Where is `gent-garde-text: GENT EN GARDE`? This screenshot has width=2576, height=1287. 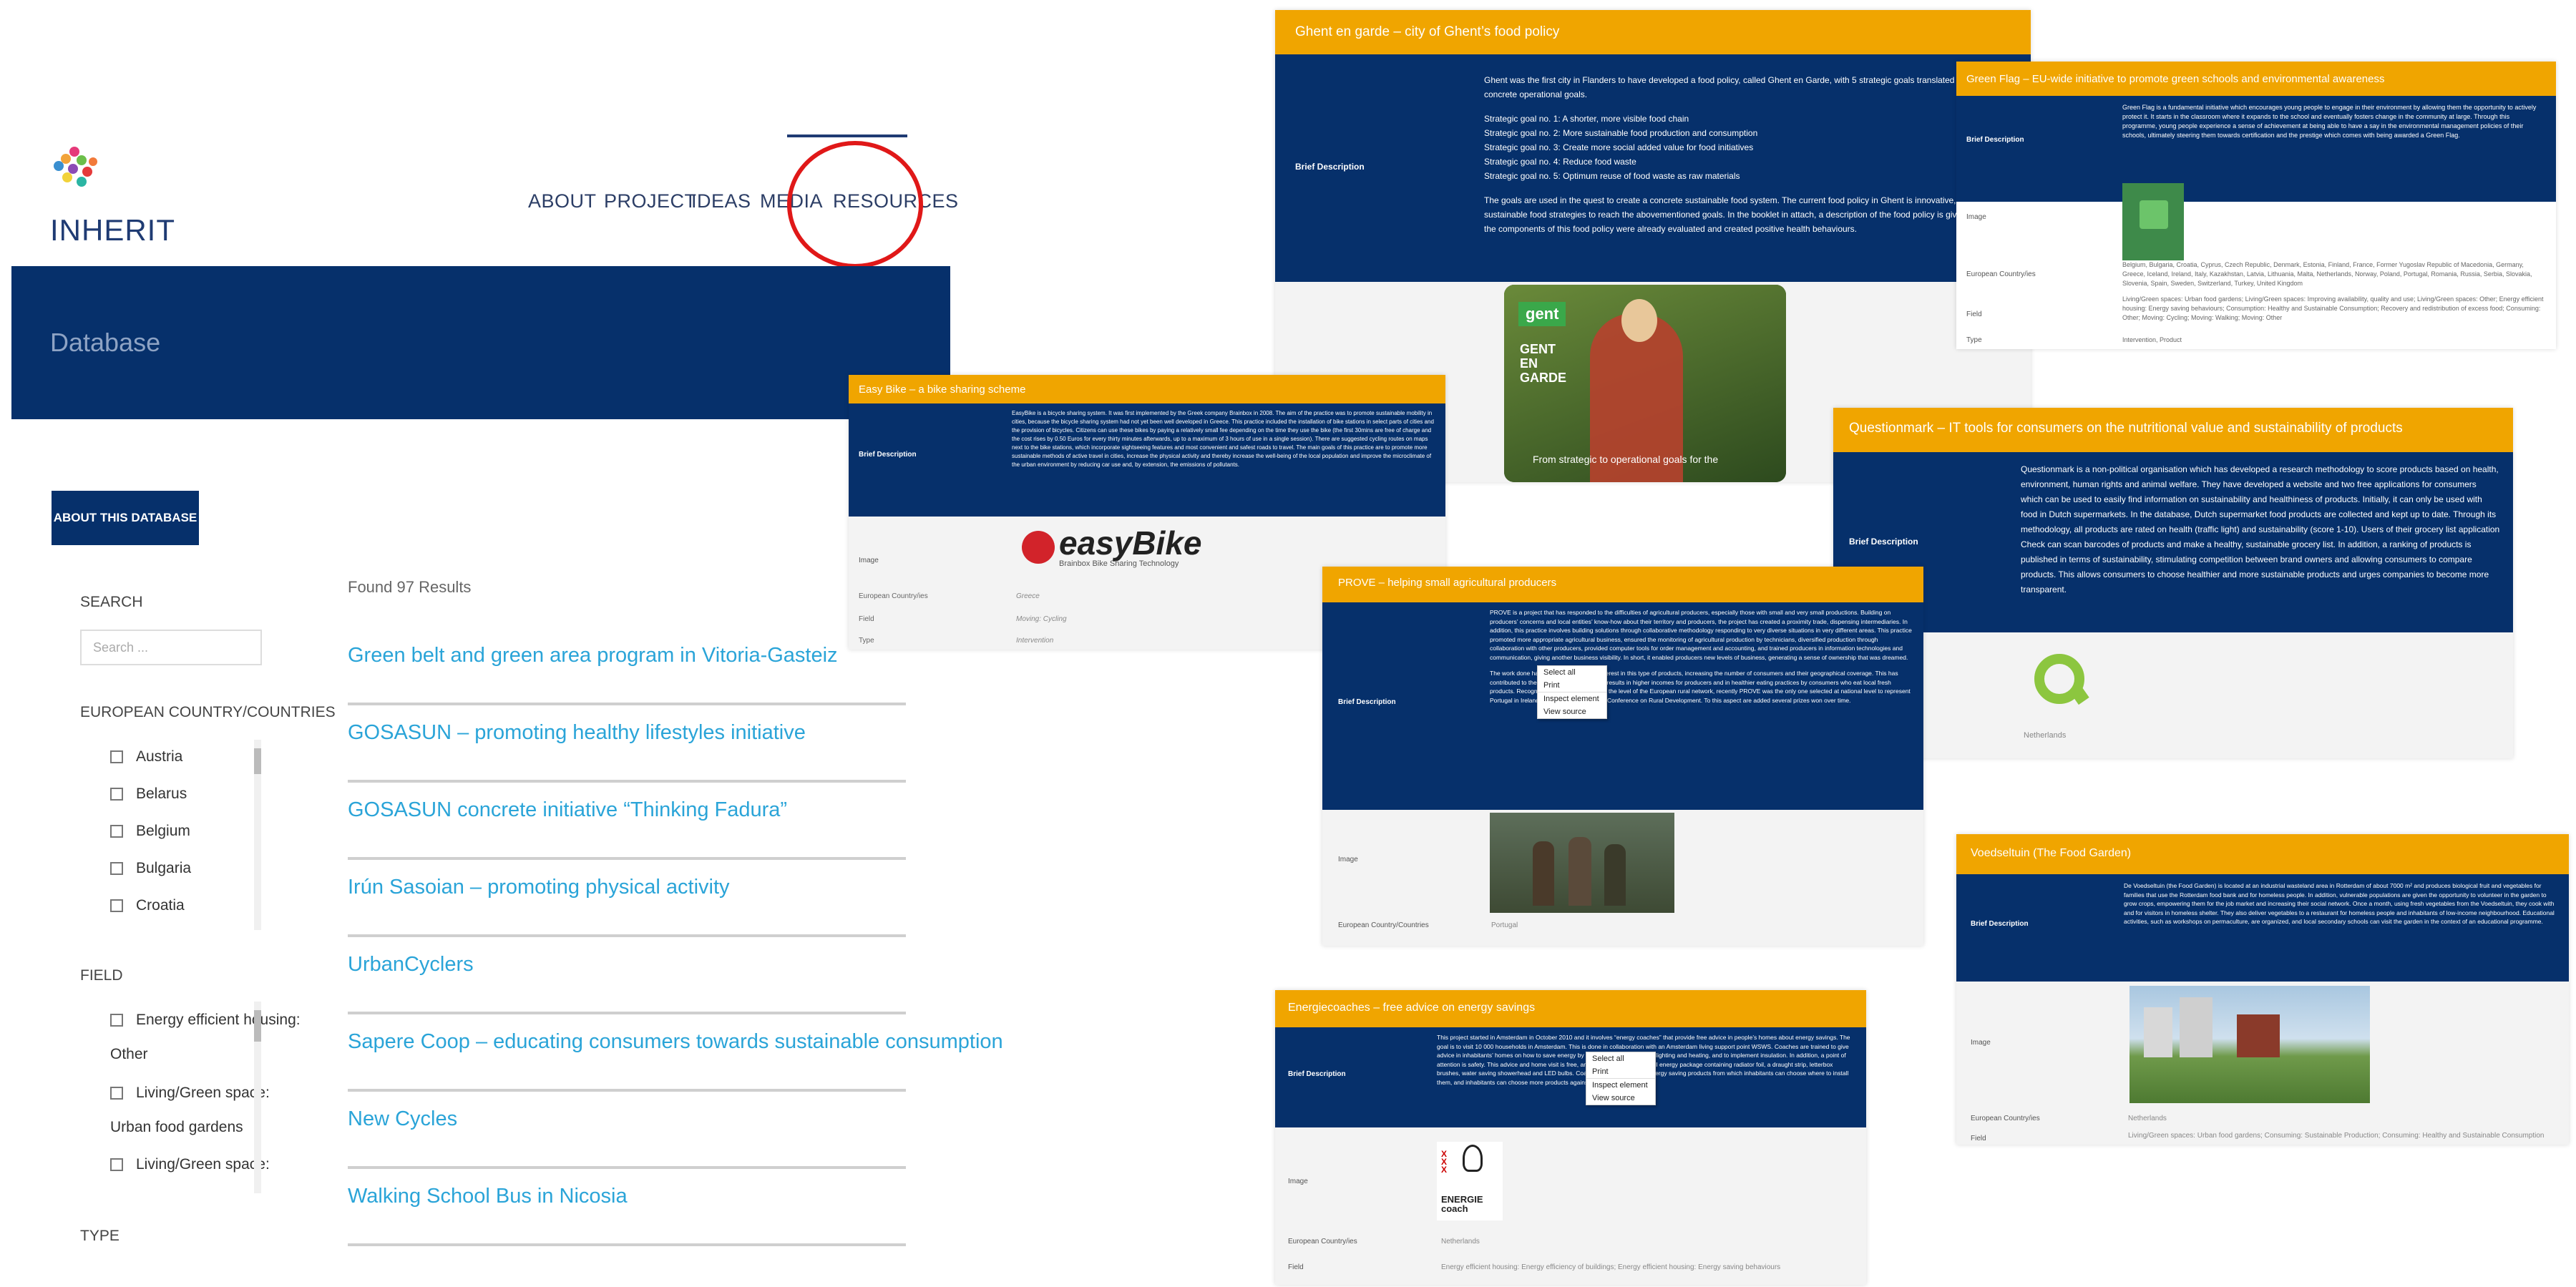
gent-garde-text: GENT EN GARDE is located at coordinates (1543, 363).